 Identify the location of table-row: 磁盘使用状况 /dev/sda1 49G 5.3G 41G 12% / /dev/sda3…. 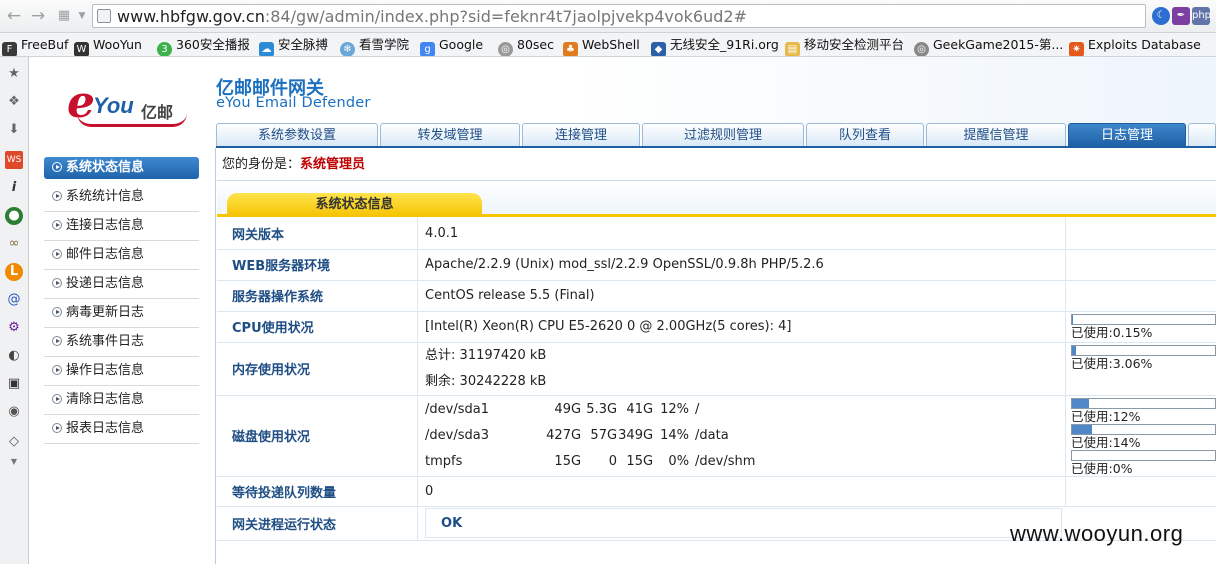
(716, 436).